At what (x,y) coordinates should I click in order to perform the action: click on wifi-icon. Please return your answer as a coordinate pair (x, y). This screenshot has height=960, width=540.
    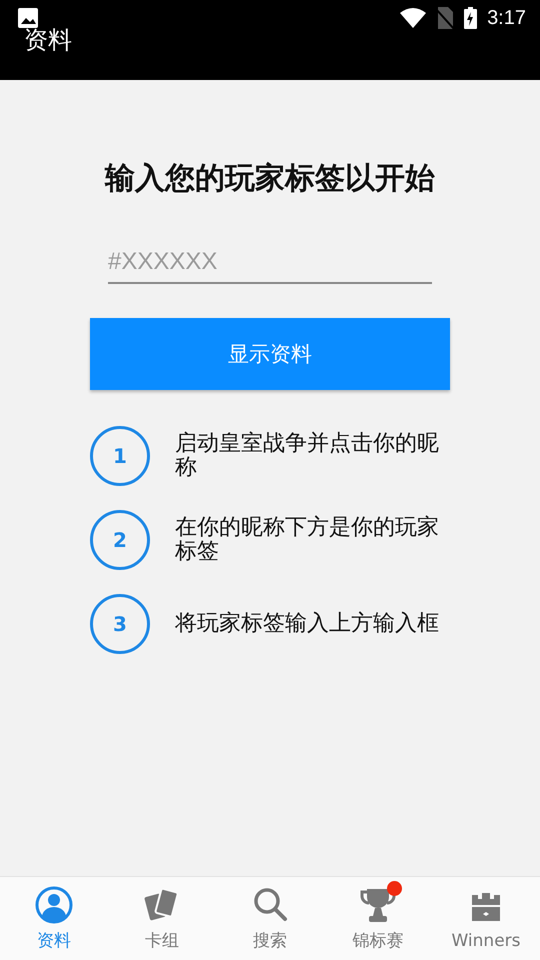
    Looking at the image, I should click on (413, 18).